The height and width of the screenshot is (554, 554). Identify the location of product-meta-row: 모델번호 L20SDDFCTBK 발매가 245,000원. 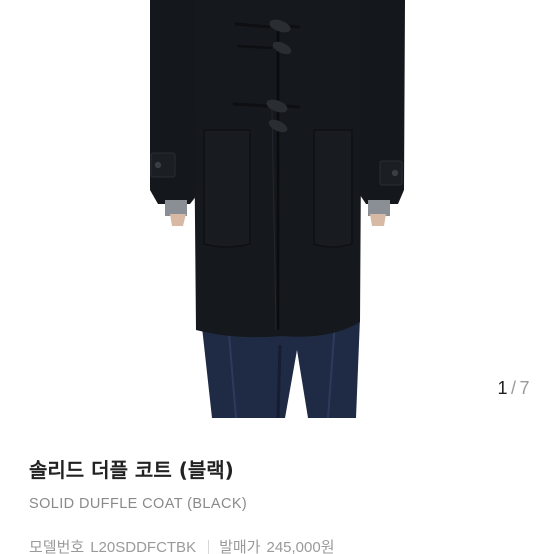
(182, 545).